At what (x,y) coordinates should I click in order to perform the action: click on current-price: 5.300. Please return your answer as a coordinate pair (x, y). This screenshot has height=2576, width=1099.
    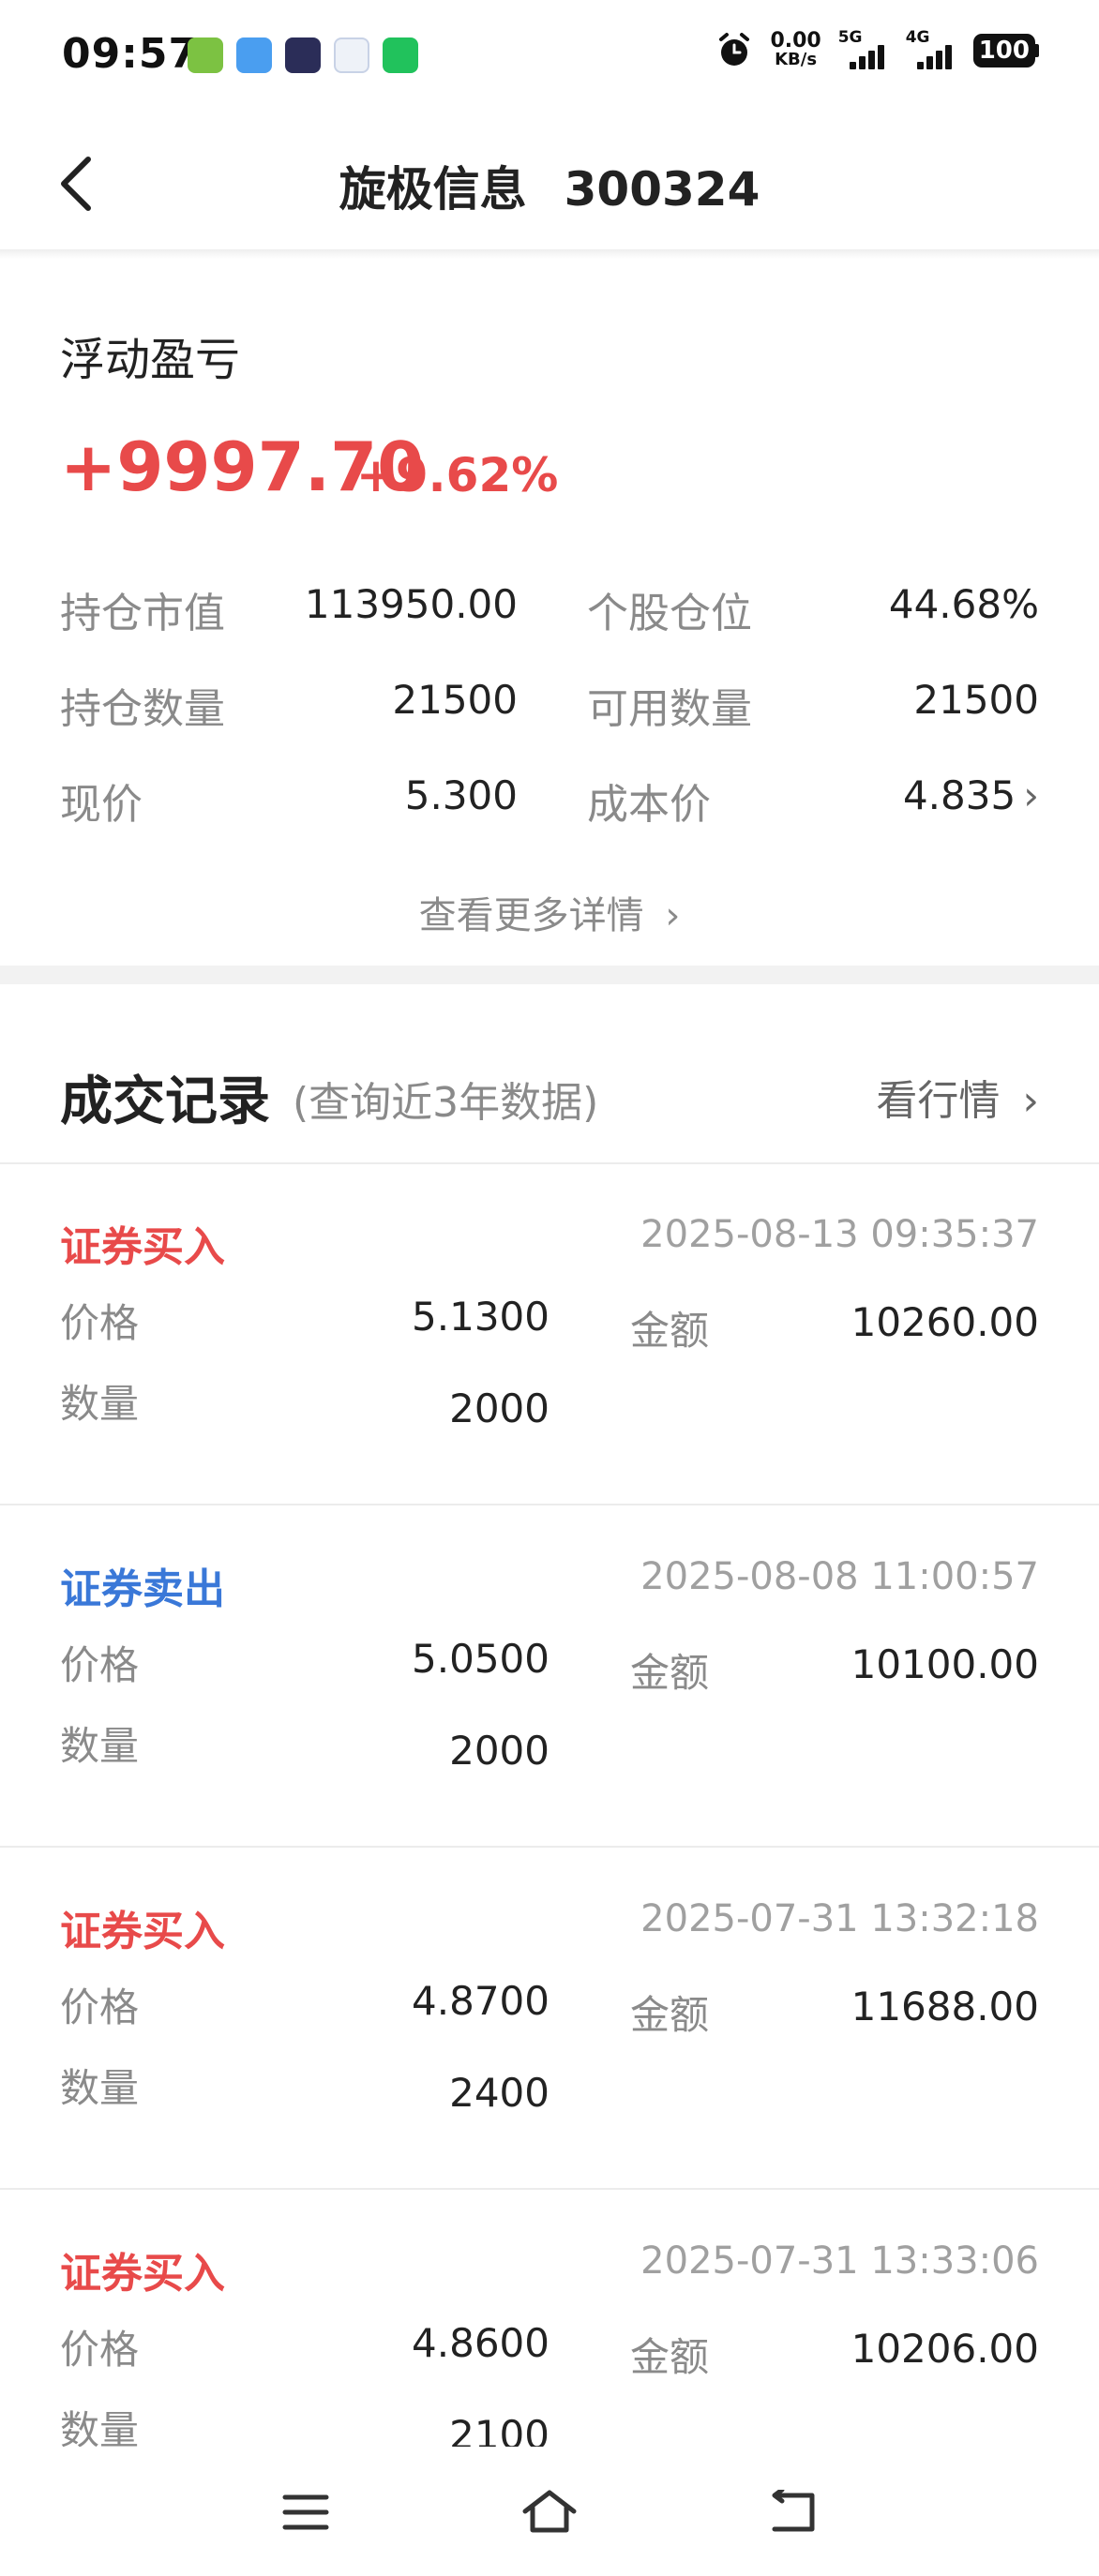
    Looking at the image, I should click on (461, 795).